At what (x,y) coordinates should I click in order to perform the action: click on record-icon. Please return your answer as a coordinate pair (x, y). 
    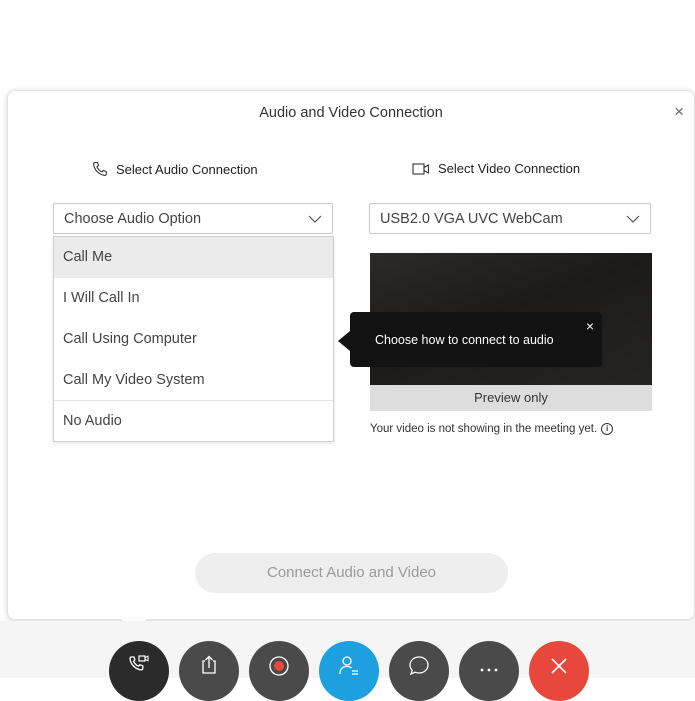
    Looking at the image, I should click on (279, 666).